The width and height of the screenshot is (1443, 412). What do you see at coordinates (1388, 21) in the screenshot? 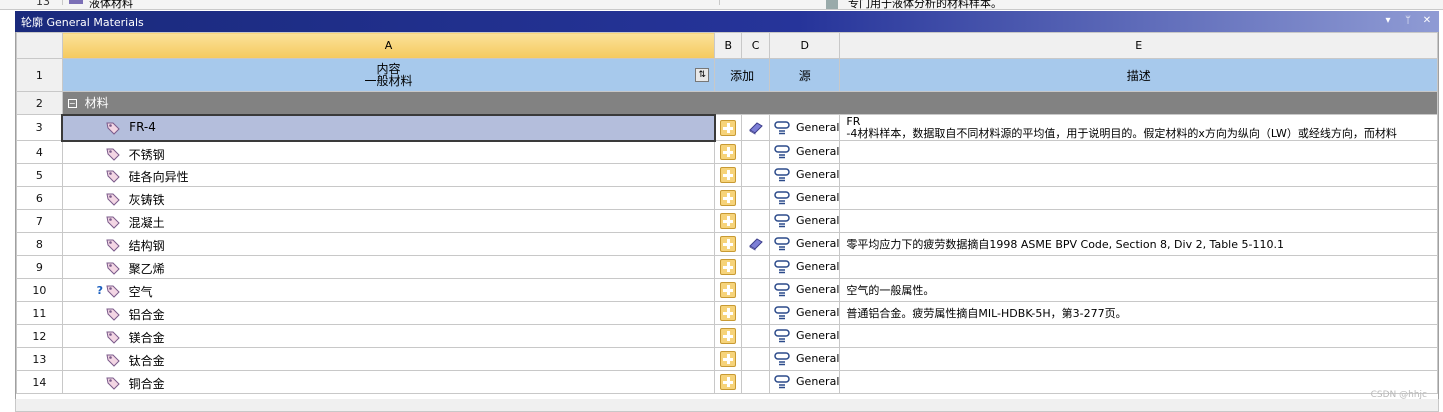
I see `panel-menu-button: ▾` at bounding box center [1388, 21].